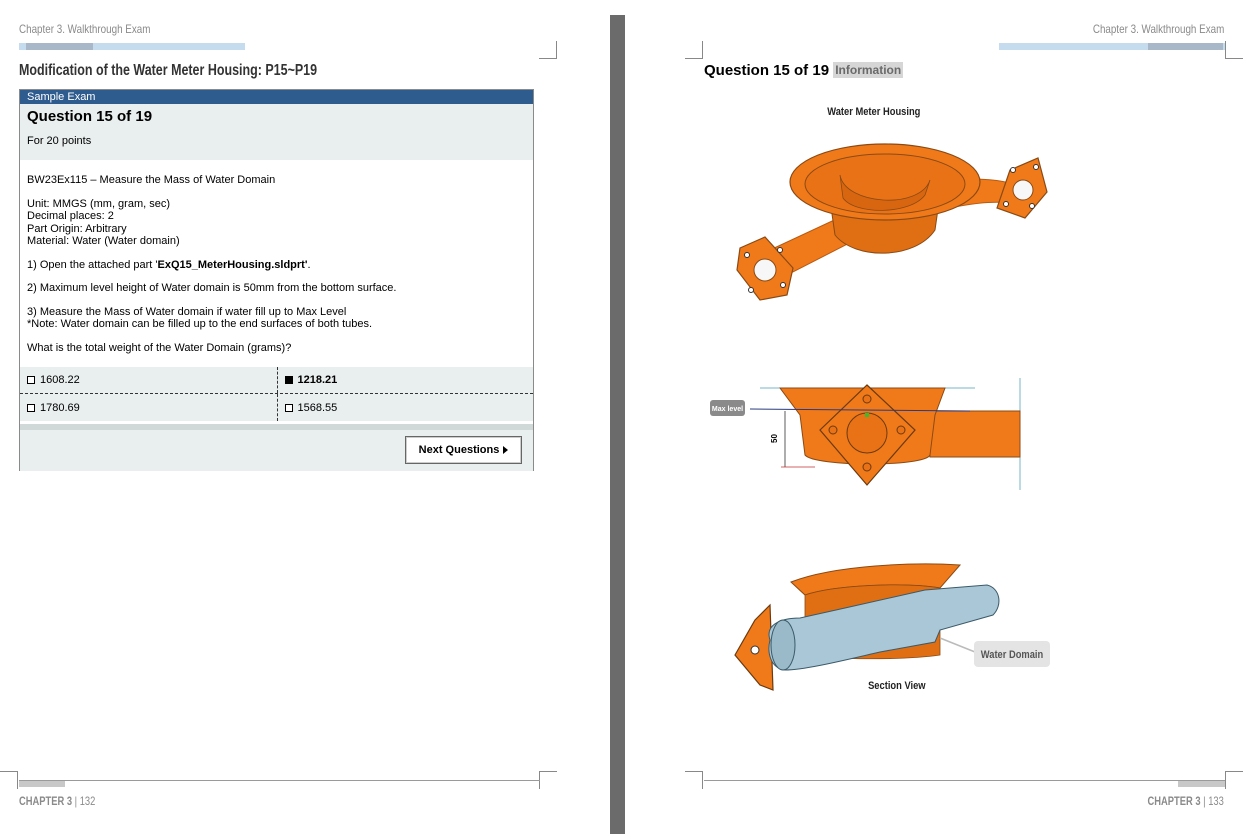 The height and width of the screenshot is (834, 1249). Describe the element at coordinates (276, 132) in the screenshot. I see `exam-header: Question 15 of 19 For 20 points` at that location.